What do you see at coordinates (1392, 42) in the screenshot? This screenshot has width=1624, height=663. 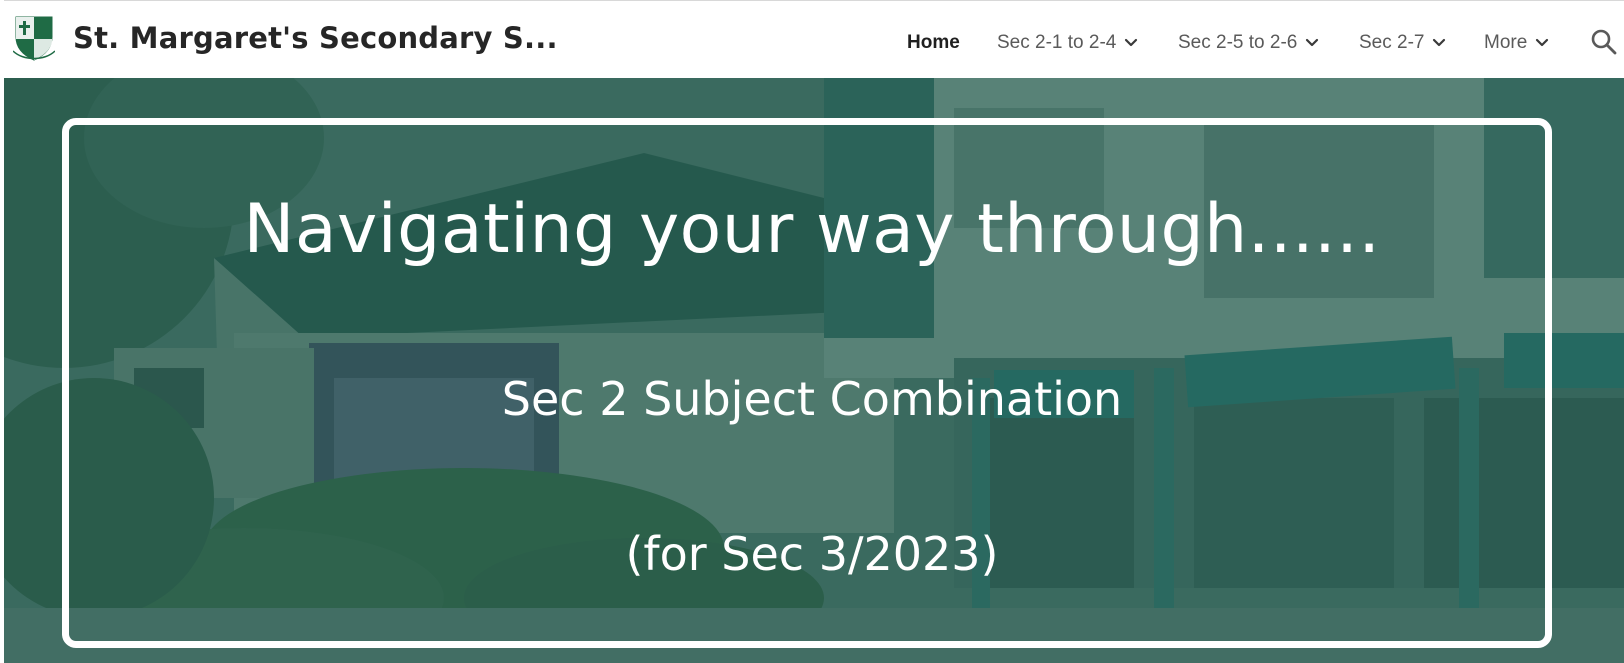 I see `nav-sec-2-7-label: Sec 2-7` at bounding box center [1392, 42].